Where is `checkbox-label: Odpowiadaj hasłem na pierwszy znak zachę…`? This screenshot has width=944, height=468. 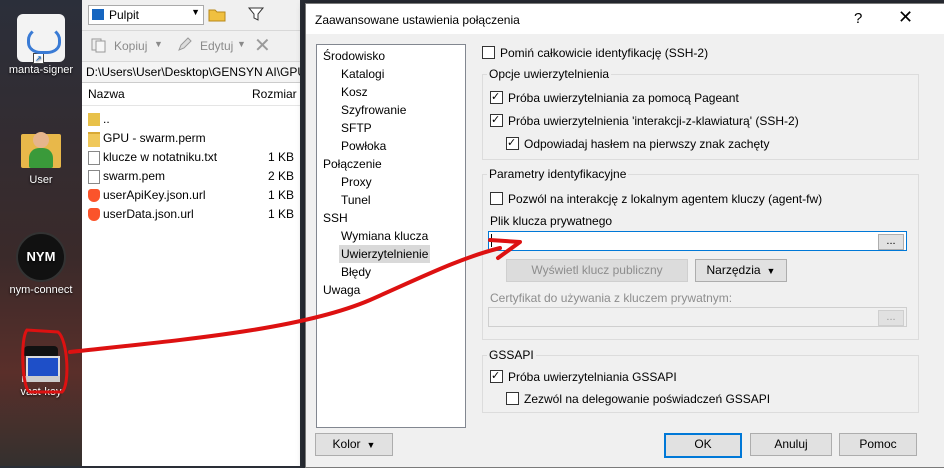
checkbox-label: Odpowiadaj hasłem na pierwszy znak zachę… is located at coordinates (647, 144).